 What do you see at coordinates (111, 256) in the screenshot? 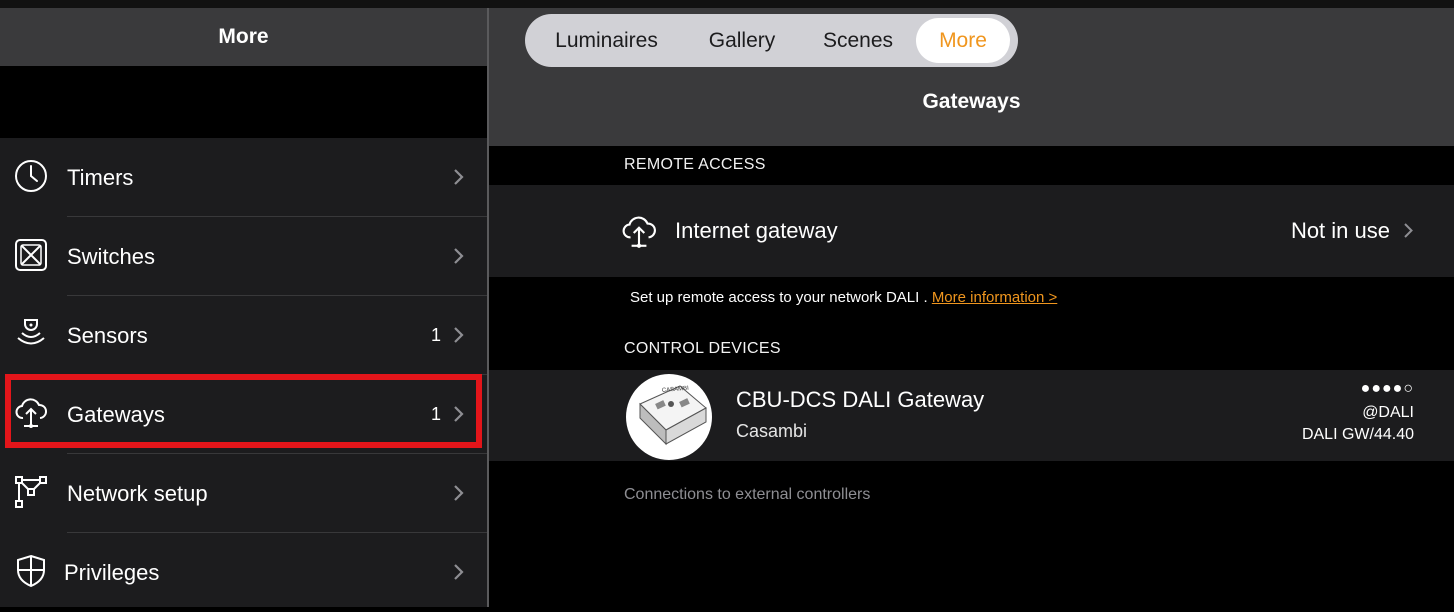
I see `sidebar-item-label: Switches` at bounding box center [111, 256].